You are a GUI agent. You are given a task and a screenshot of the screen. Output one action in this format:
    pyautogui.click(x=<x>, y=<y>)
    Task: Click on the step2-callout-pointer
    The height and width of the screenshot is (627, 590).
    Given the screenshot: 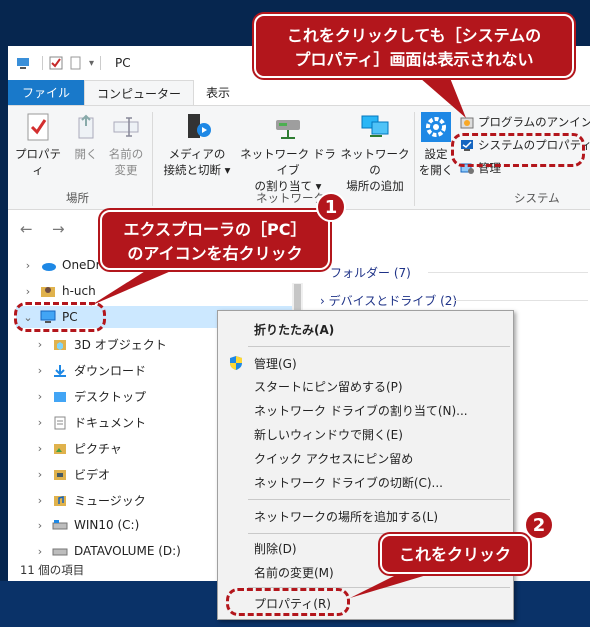 What is the action you would take?
    pyautogui.click(x=390, y=586)
    